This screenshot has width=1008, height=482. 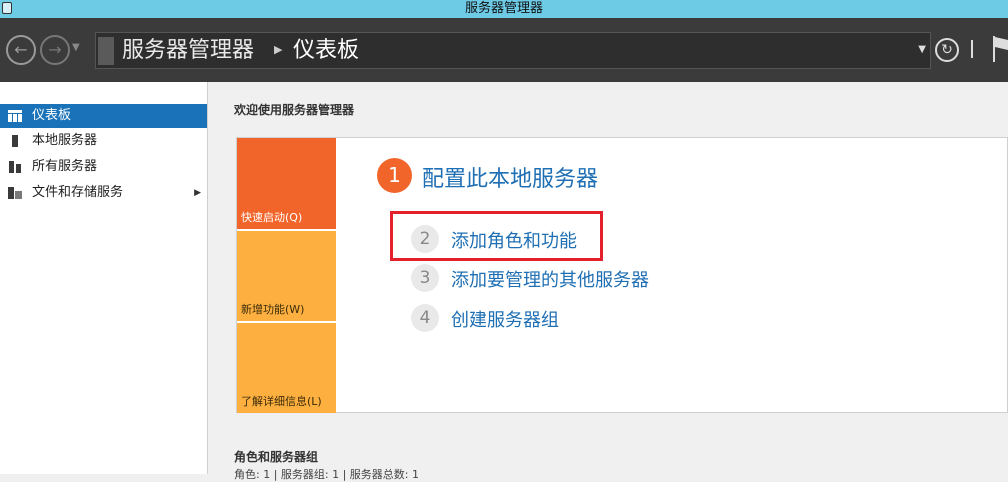 I want to click on tile-label: 新增功能(W), so click(x=273, y=309).